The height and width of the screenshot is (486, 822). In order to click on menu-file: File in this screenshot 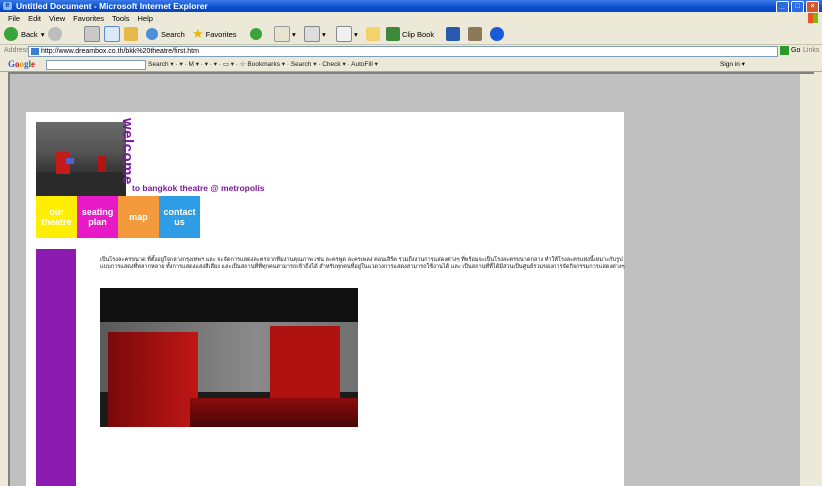, I will do `click(14, 18)`.